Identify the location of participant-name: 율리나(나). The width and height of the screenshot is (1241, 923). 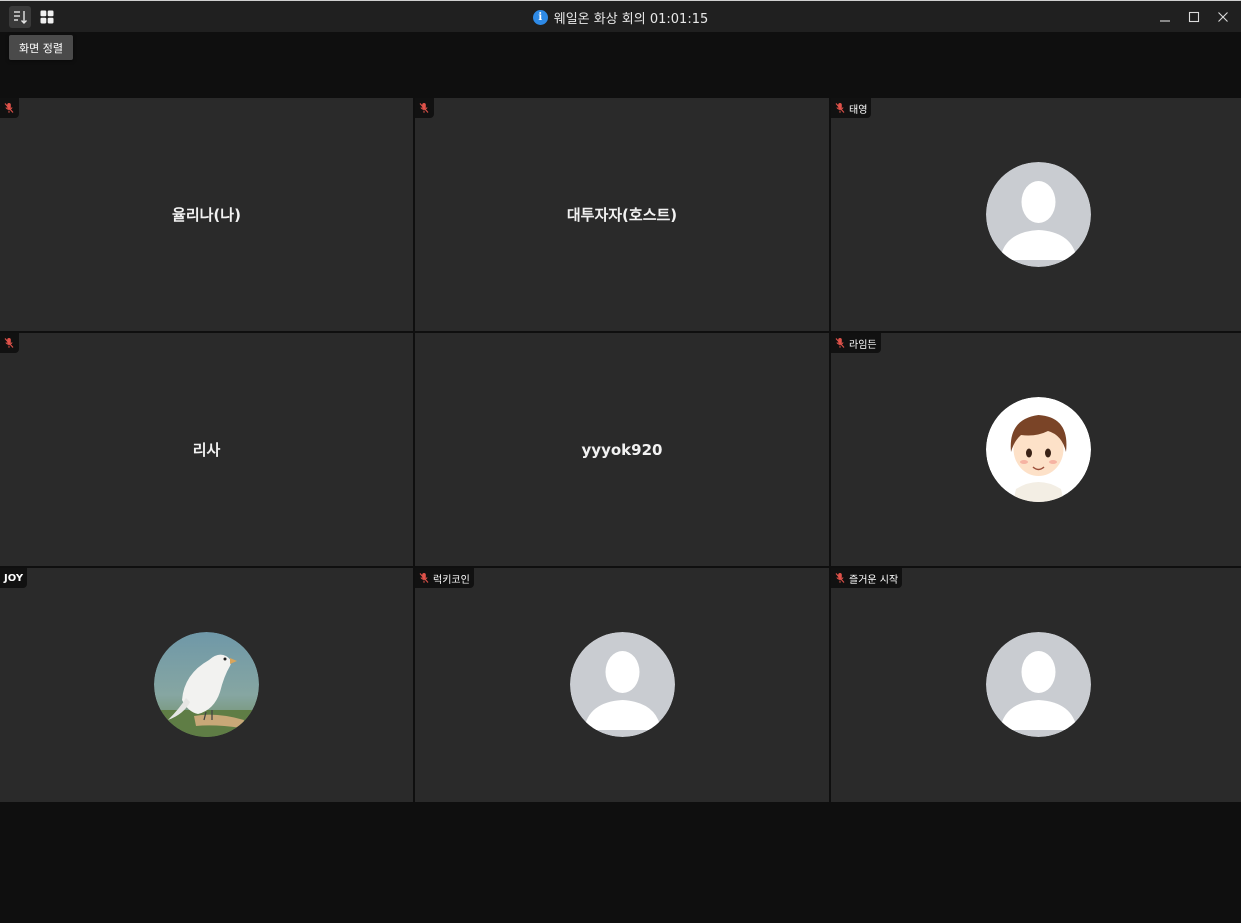
(206, 215).